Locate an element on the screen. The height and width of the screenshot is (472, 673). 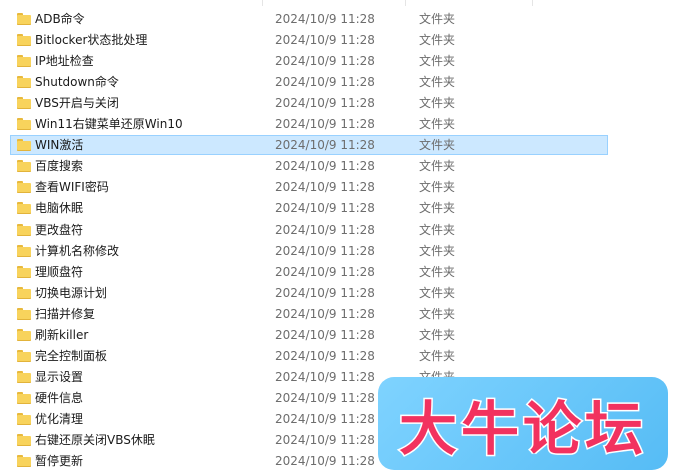
file-row: Bitlocker状态批处理 2024/10/9 11:28 文件夹 is located at coordinates (309, 40).